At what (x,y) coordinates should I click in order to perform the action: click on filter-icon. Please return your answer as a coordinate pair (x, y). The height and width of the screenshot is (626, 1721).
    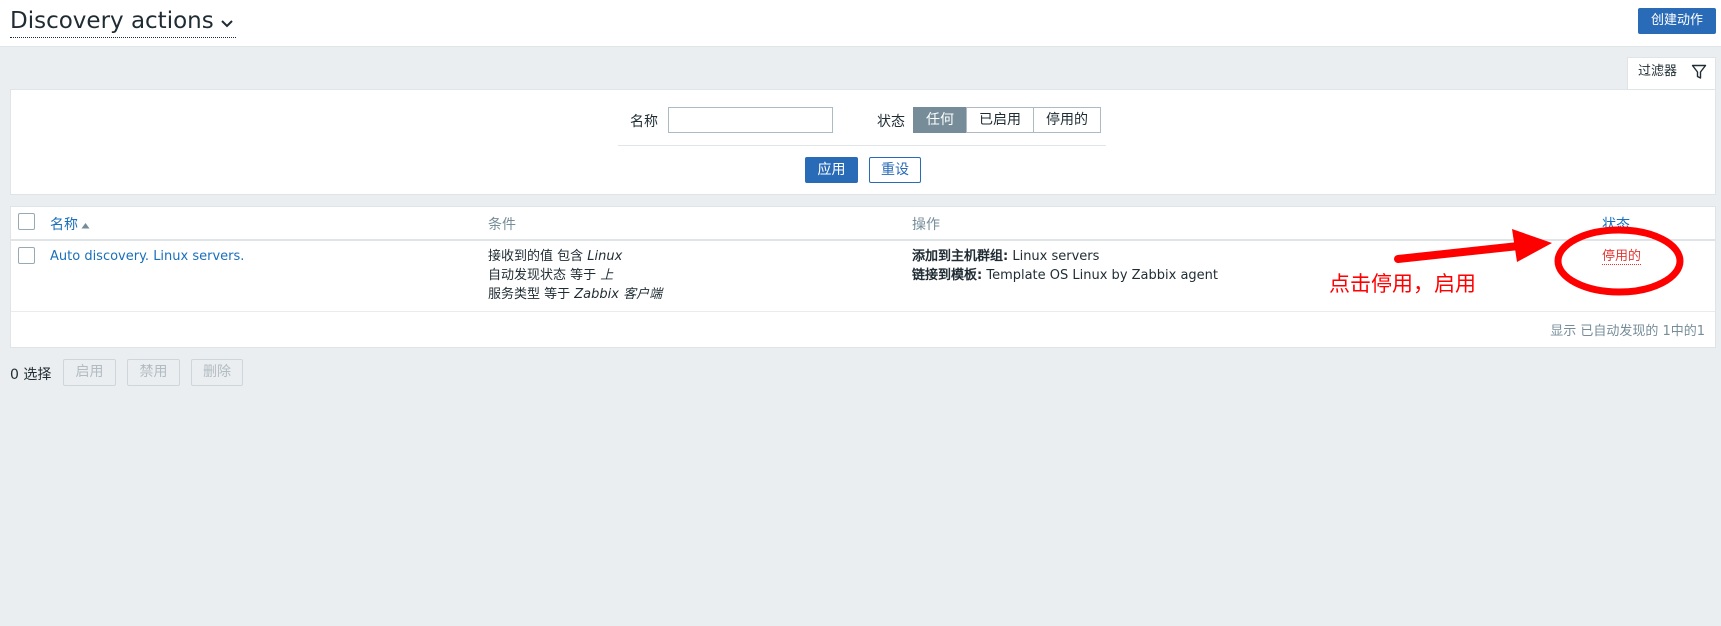
    Looking at the image, I should click on (1699, 77).